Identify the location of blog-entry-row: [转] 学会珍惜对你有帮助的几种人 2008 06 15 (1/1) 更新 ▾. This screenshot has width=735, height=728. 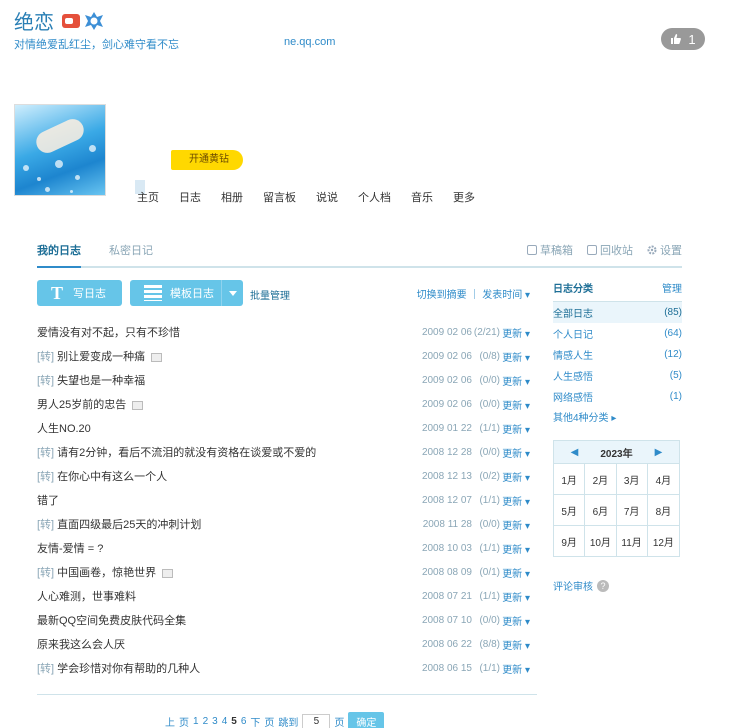
(283, 668).